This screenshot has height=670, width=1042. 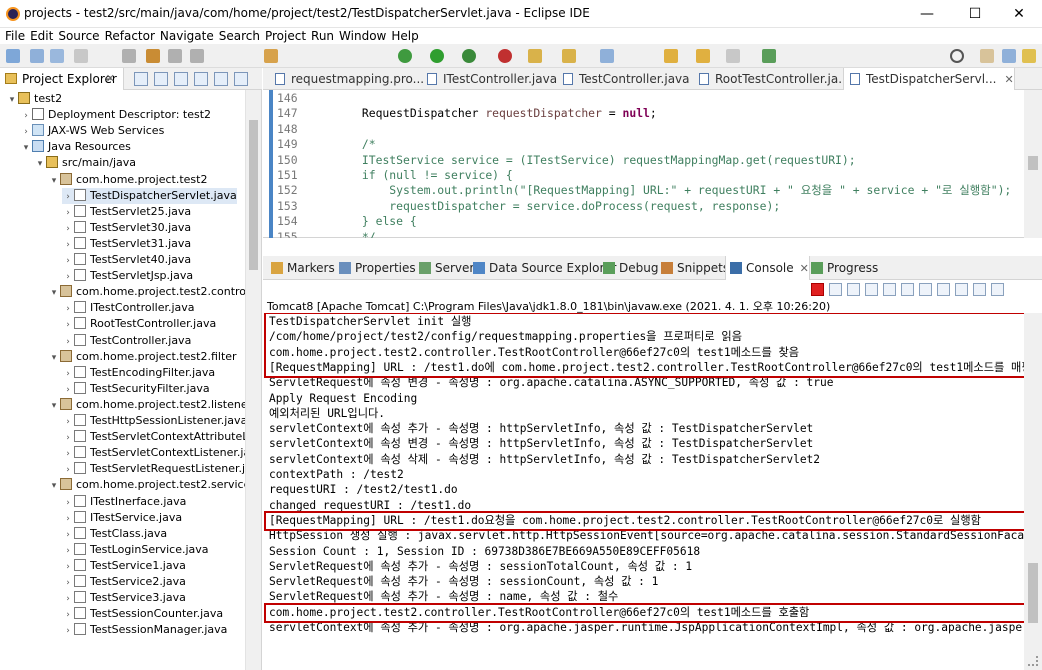 I want to click on word-wrap-icon, so click(x=907, y=289).